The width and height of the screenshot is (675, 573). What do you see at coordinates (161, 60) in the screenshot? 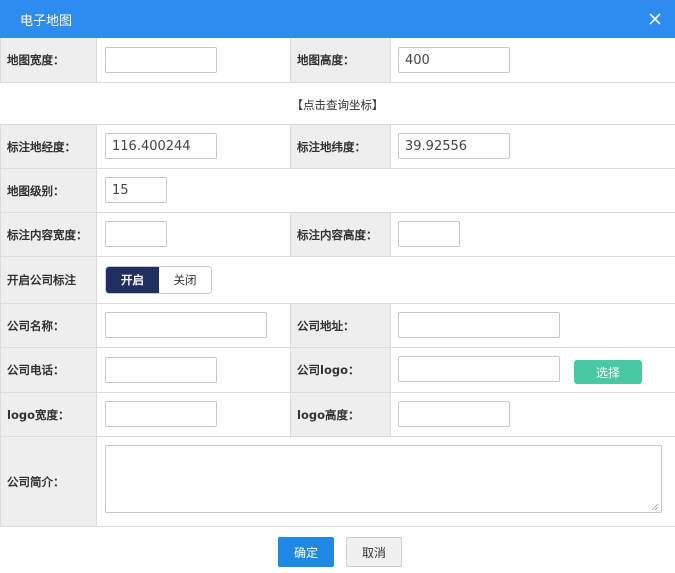
I see `map-width-input` at bounding box center [161, 60].